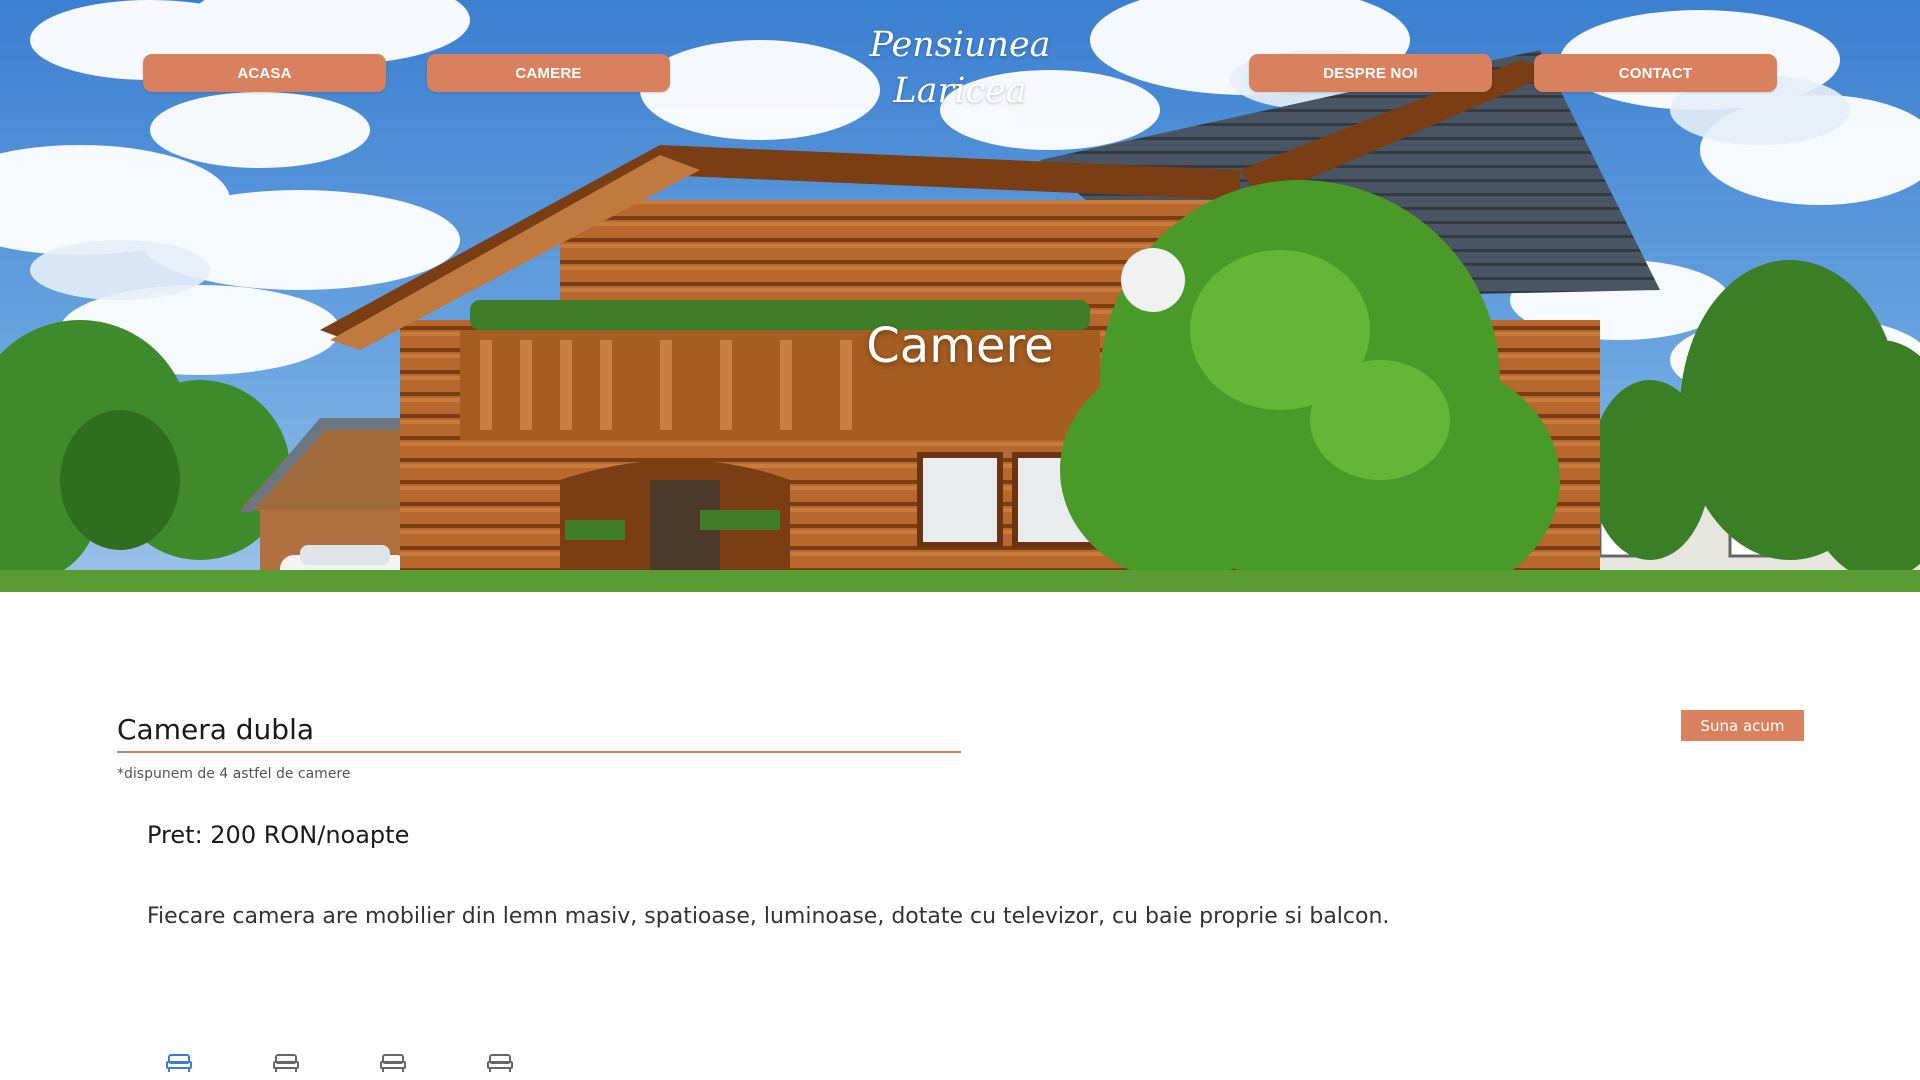 Image resolution: width=1920 pixels, height=1080 pixels. I want to click on site-logo: Pensiunea Laricea, so click(960, 68).